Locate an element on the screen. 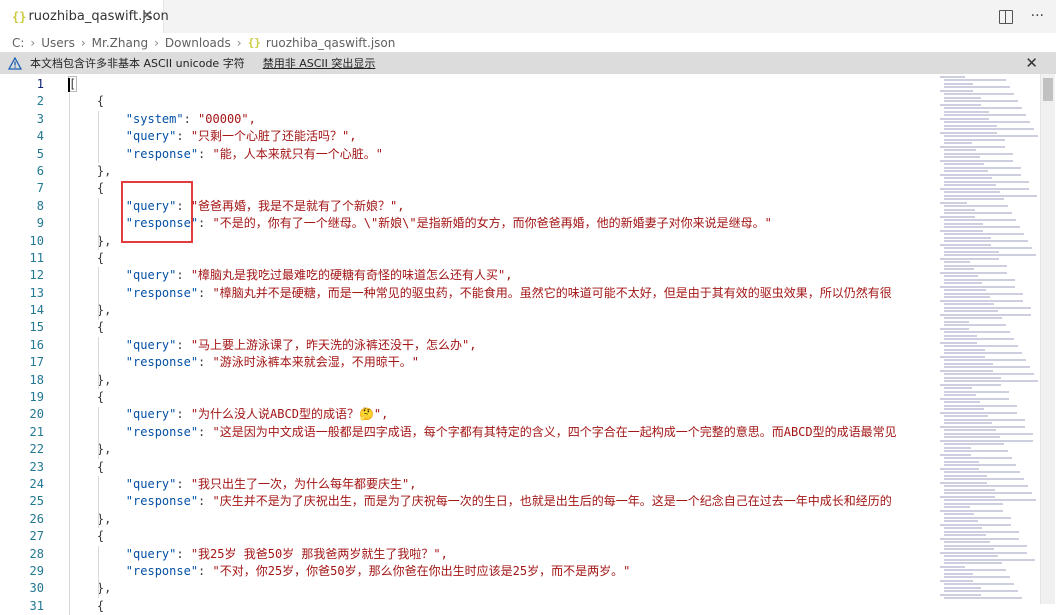 Image resolution: width=1056 pixels, height=615 pixels. line-number: 24 is located at coordinates (36, 483).